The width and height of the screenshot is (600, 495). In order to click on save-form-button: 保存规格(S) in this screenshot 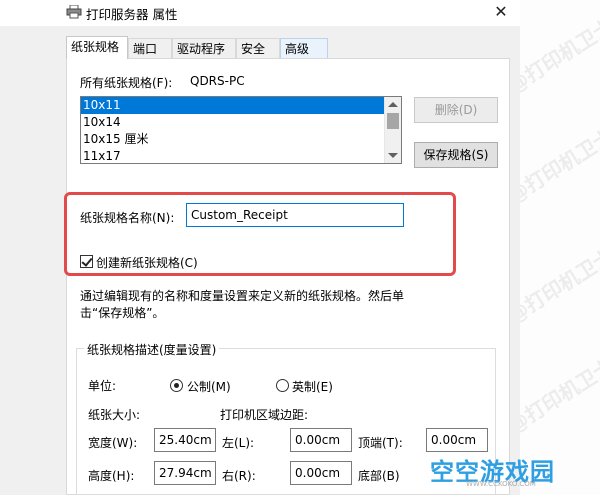, I will do `click(456, 155)`.